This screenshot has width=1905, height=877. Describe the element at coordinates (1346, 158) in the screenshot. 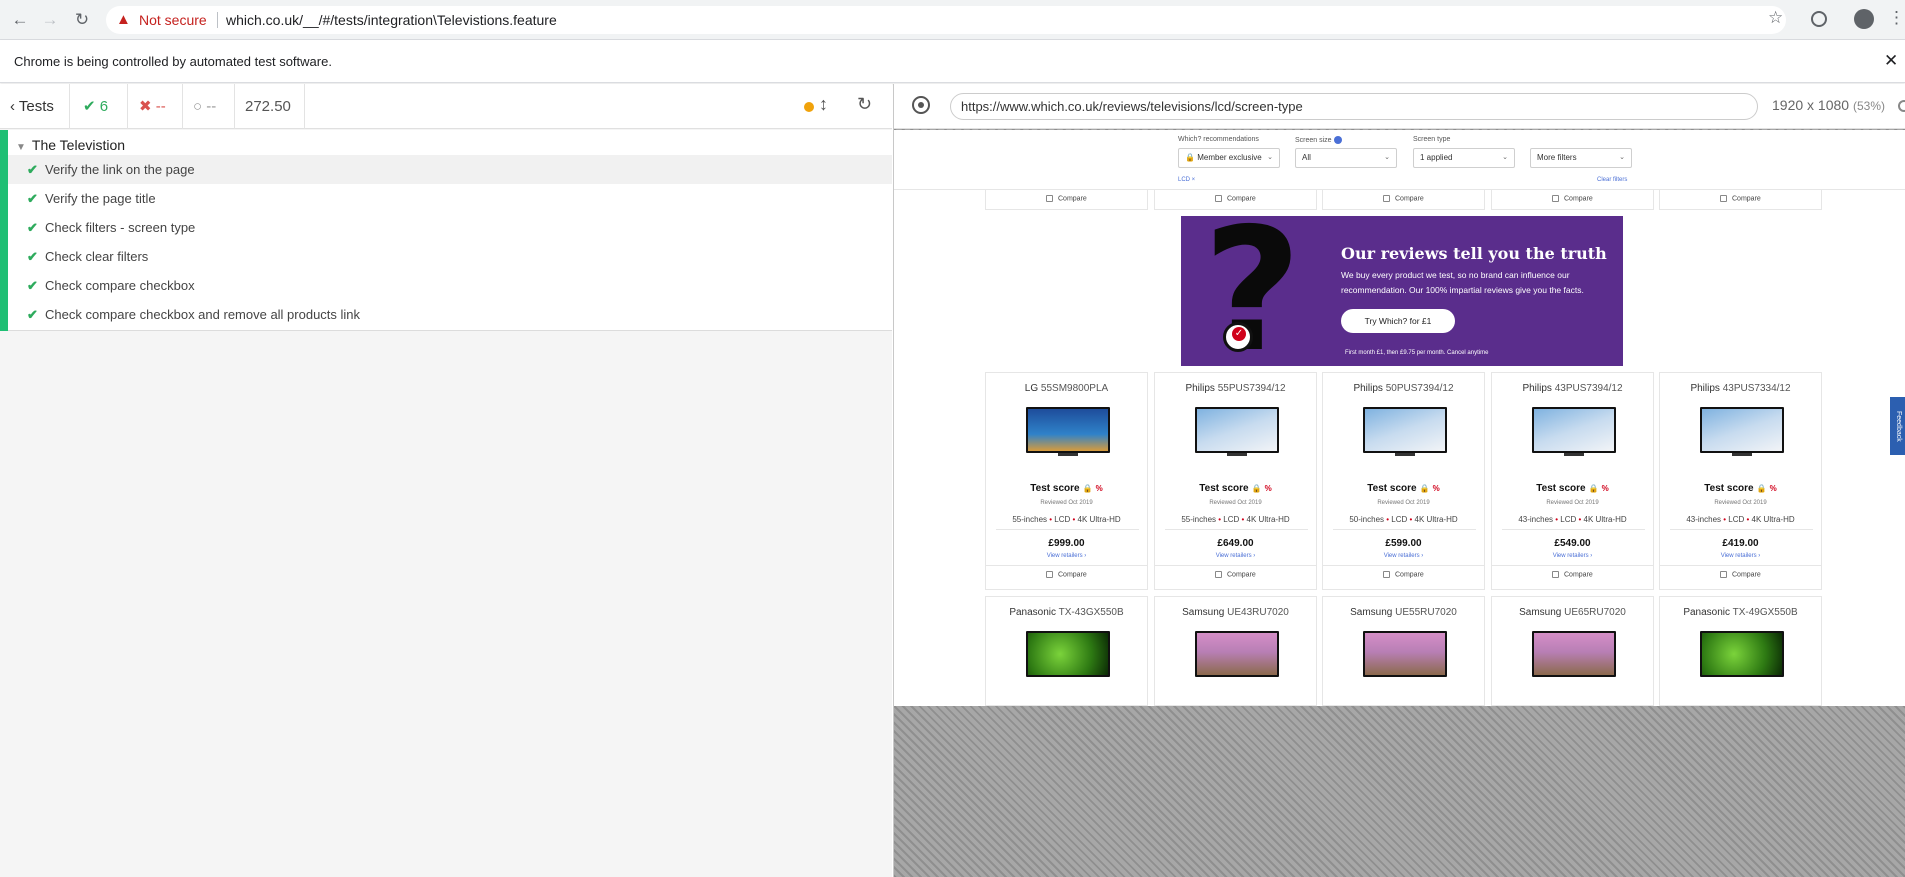

I see `screen-size-select: All ⌄` at that location.